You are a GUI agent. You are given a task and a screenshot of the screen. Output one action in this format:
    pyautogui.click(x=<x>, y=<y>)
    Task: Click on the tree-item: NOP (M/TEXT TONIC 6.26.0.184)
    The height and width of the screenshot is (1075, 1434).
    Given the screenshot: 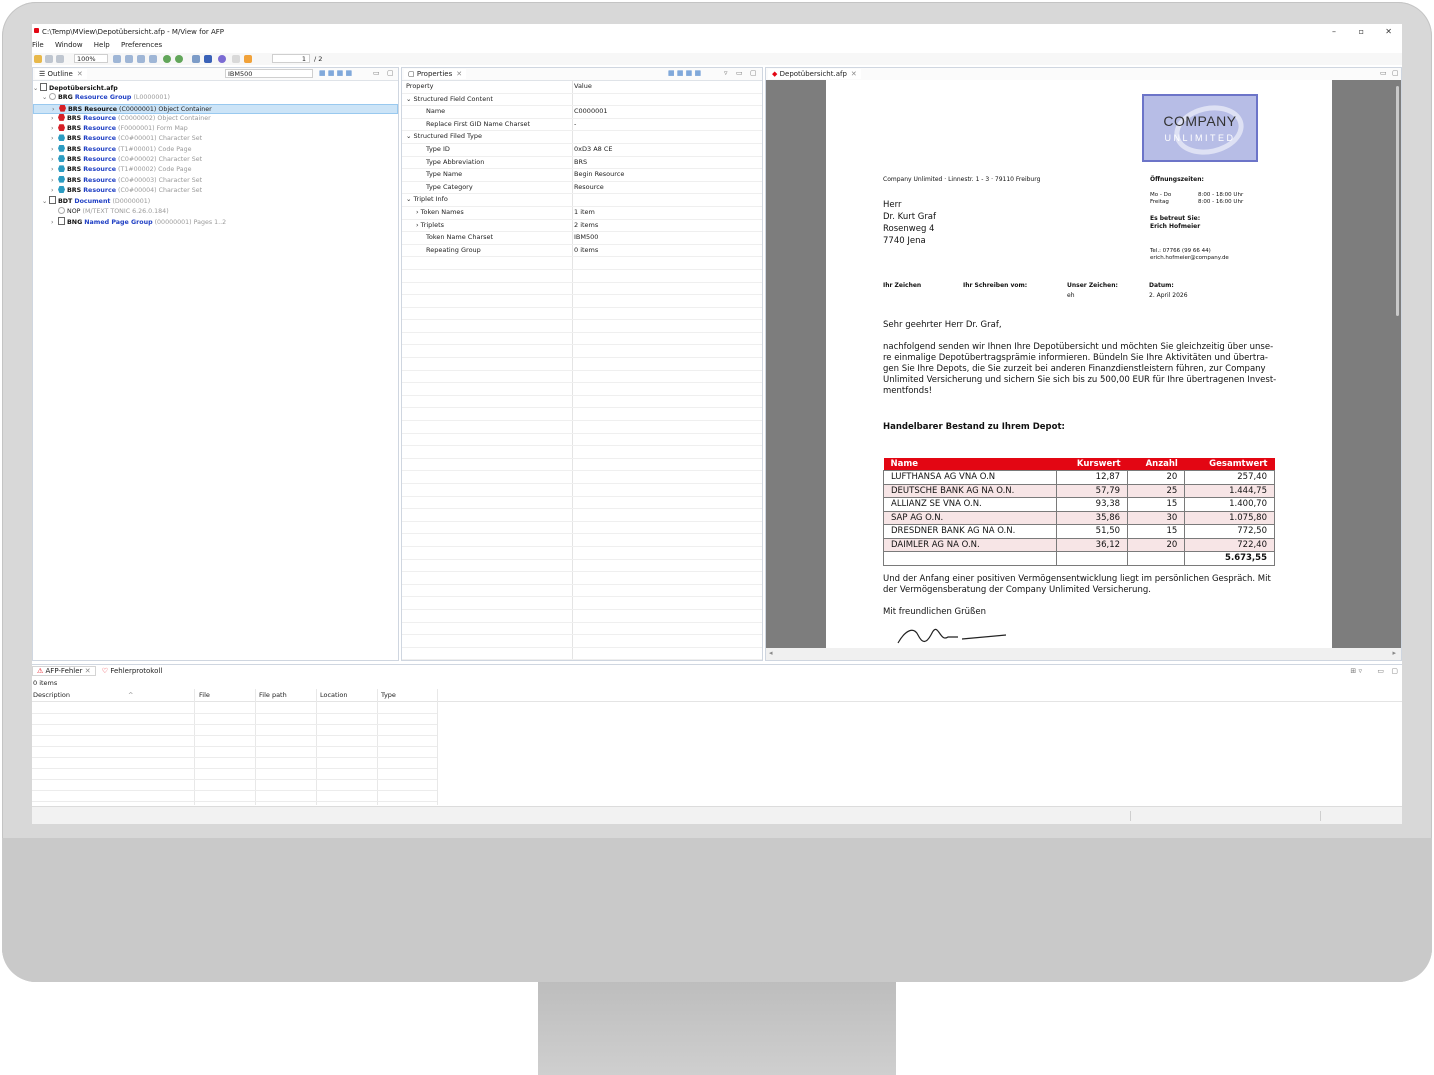 What is the action you would take?
    pyautogui.click(x=215, y=211)
    